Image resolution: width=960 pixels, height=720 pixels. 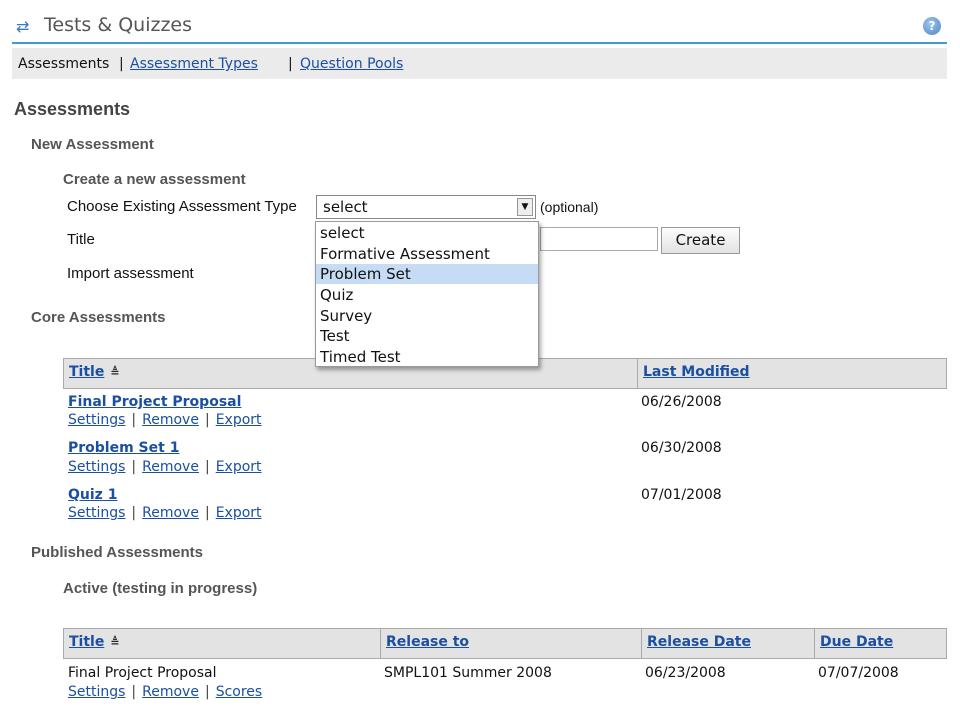 I want to click on dropdown-option: Quiz, so click(x=427, y=295).